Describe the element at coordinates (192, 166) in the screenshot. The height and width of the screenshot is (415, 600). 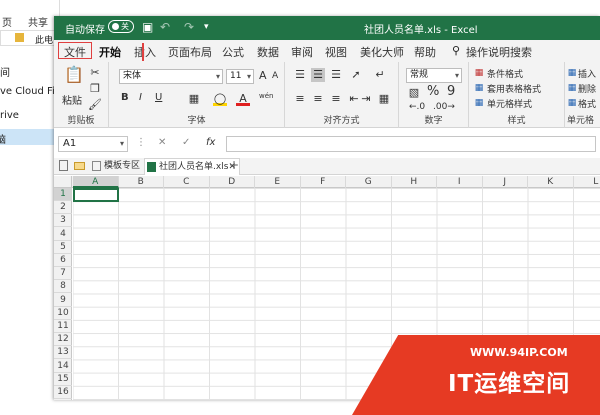
I see `workbook-tab-current: 社团人员名单.xls ✕` at that location.